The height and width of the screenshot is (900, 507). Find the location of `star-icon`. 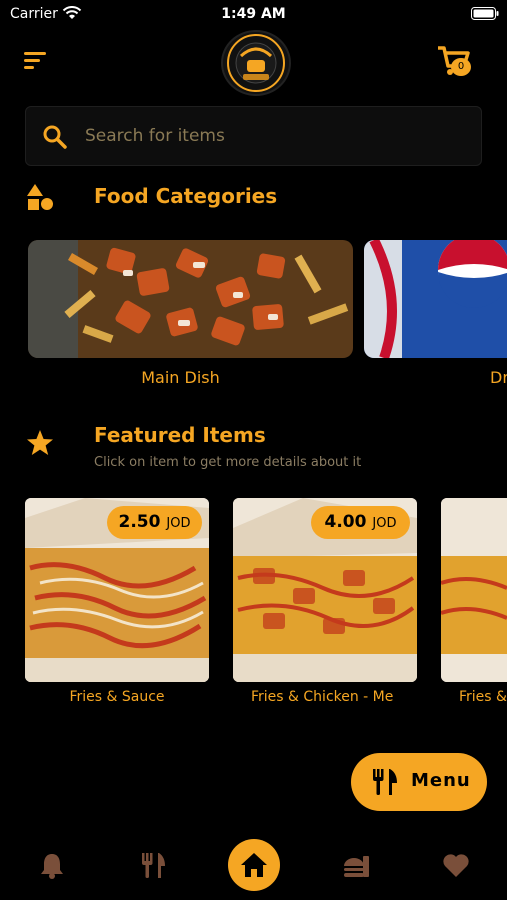

star-icon is located at coordinates (40, 442).